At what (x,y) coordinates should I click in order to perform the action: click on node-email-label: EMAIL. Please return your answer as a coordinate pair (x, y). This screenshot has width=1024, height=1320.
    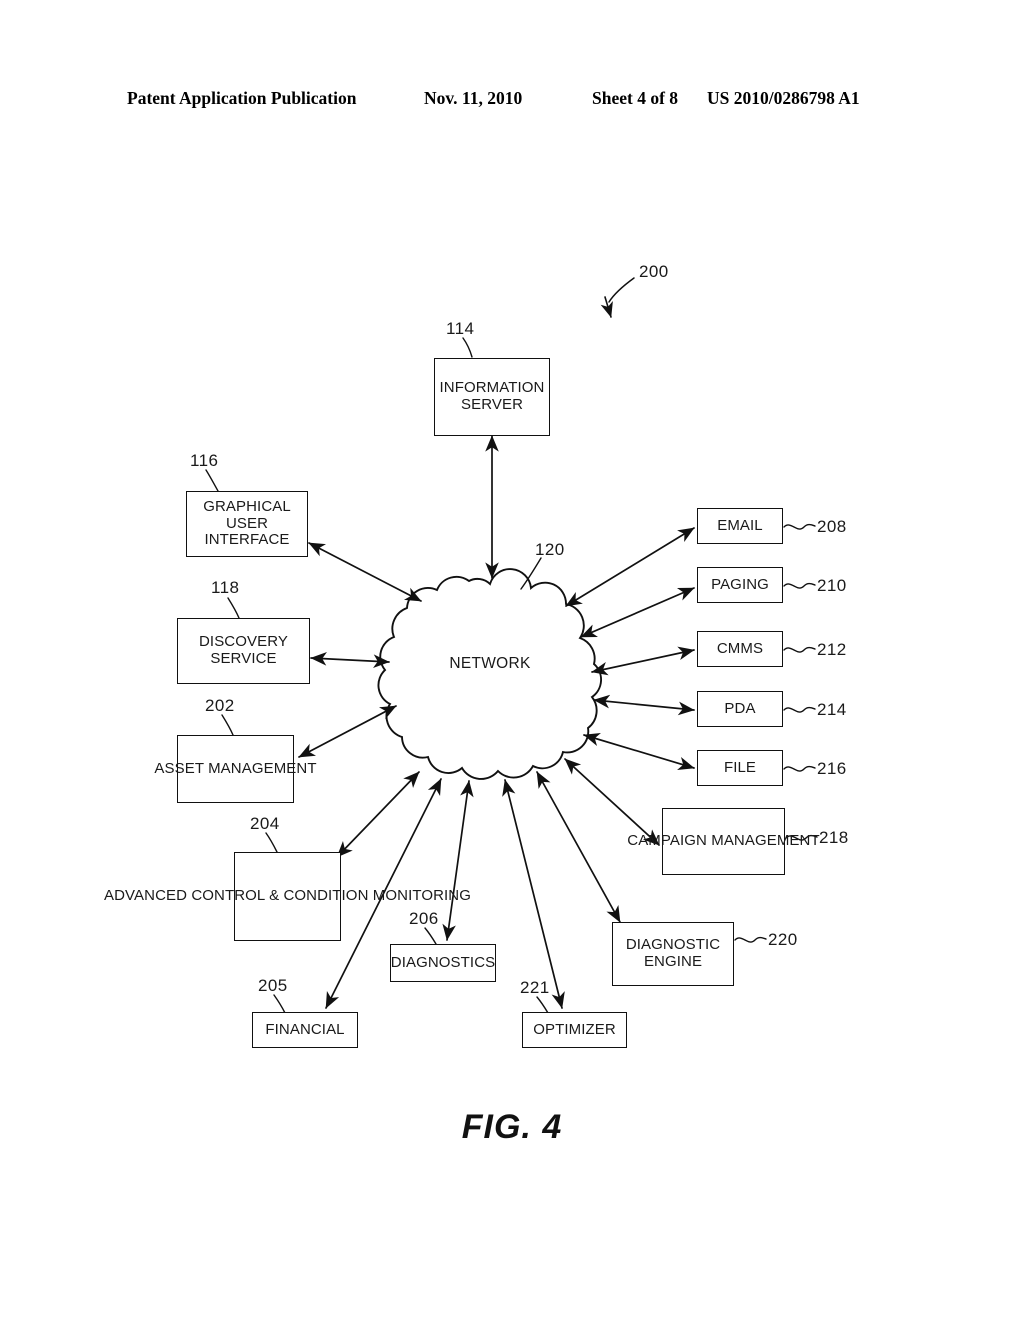
    Looking at the image, I should click on (740, 525).